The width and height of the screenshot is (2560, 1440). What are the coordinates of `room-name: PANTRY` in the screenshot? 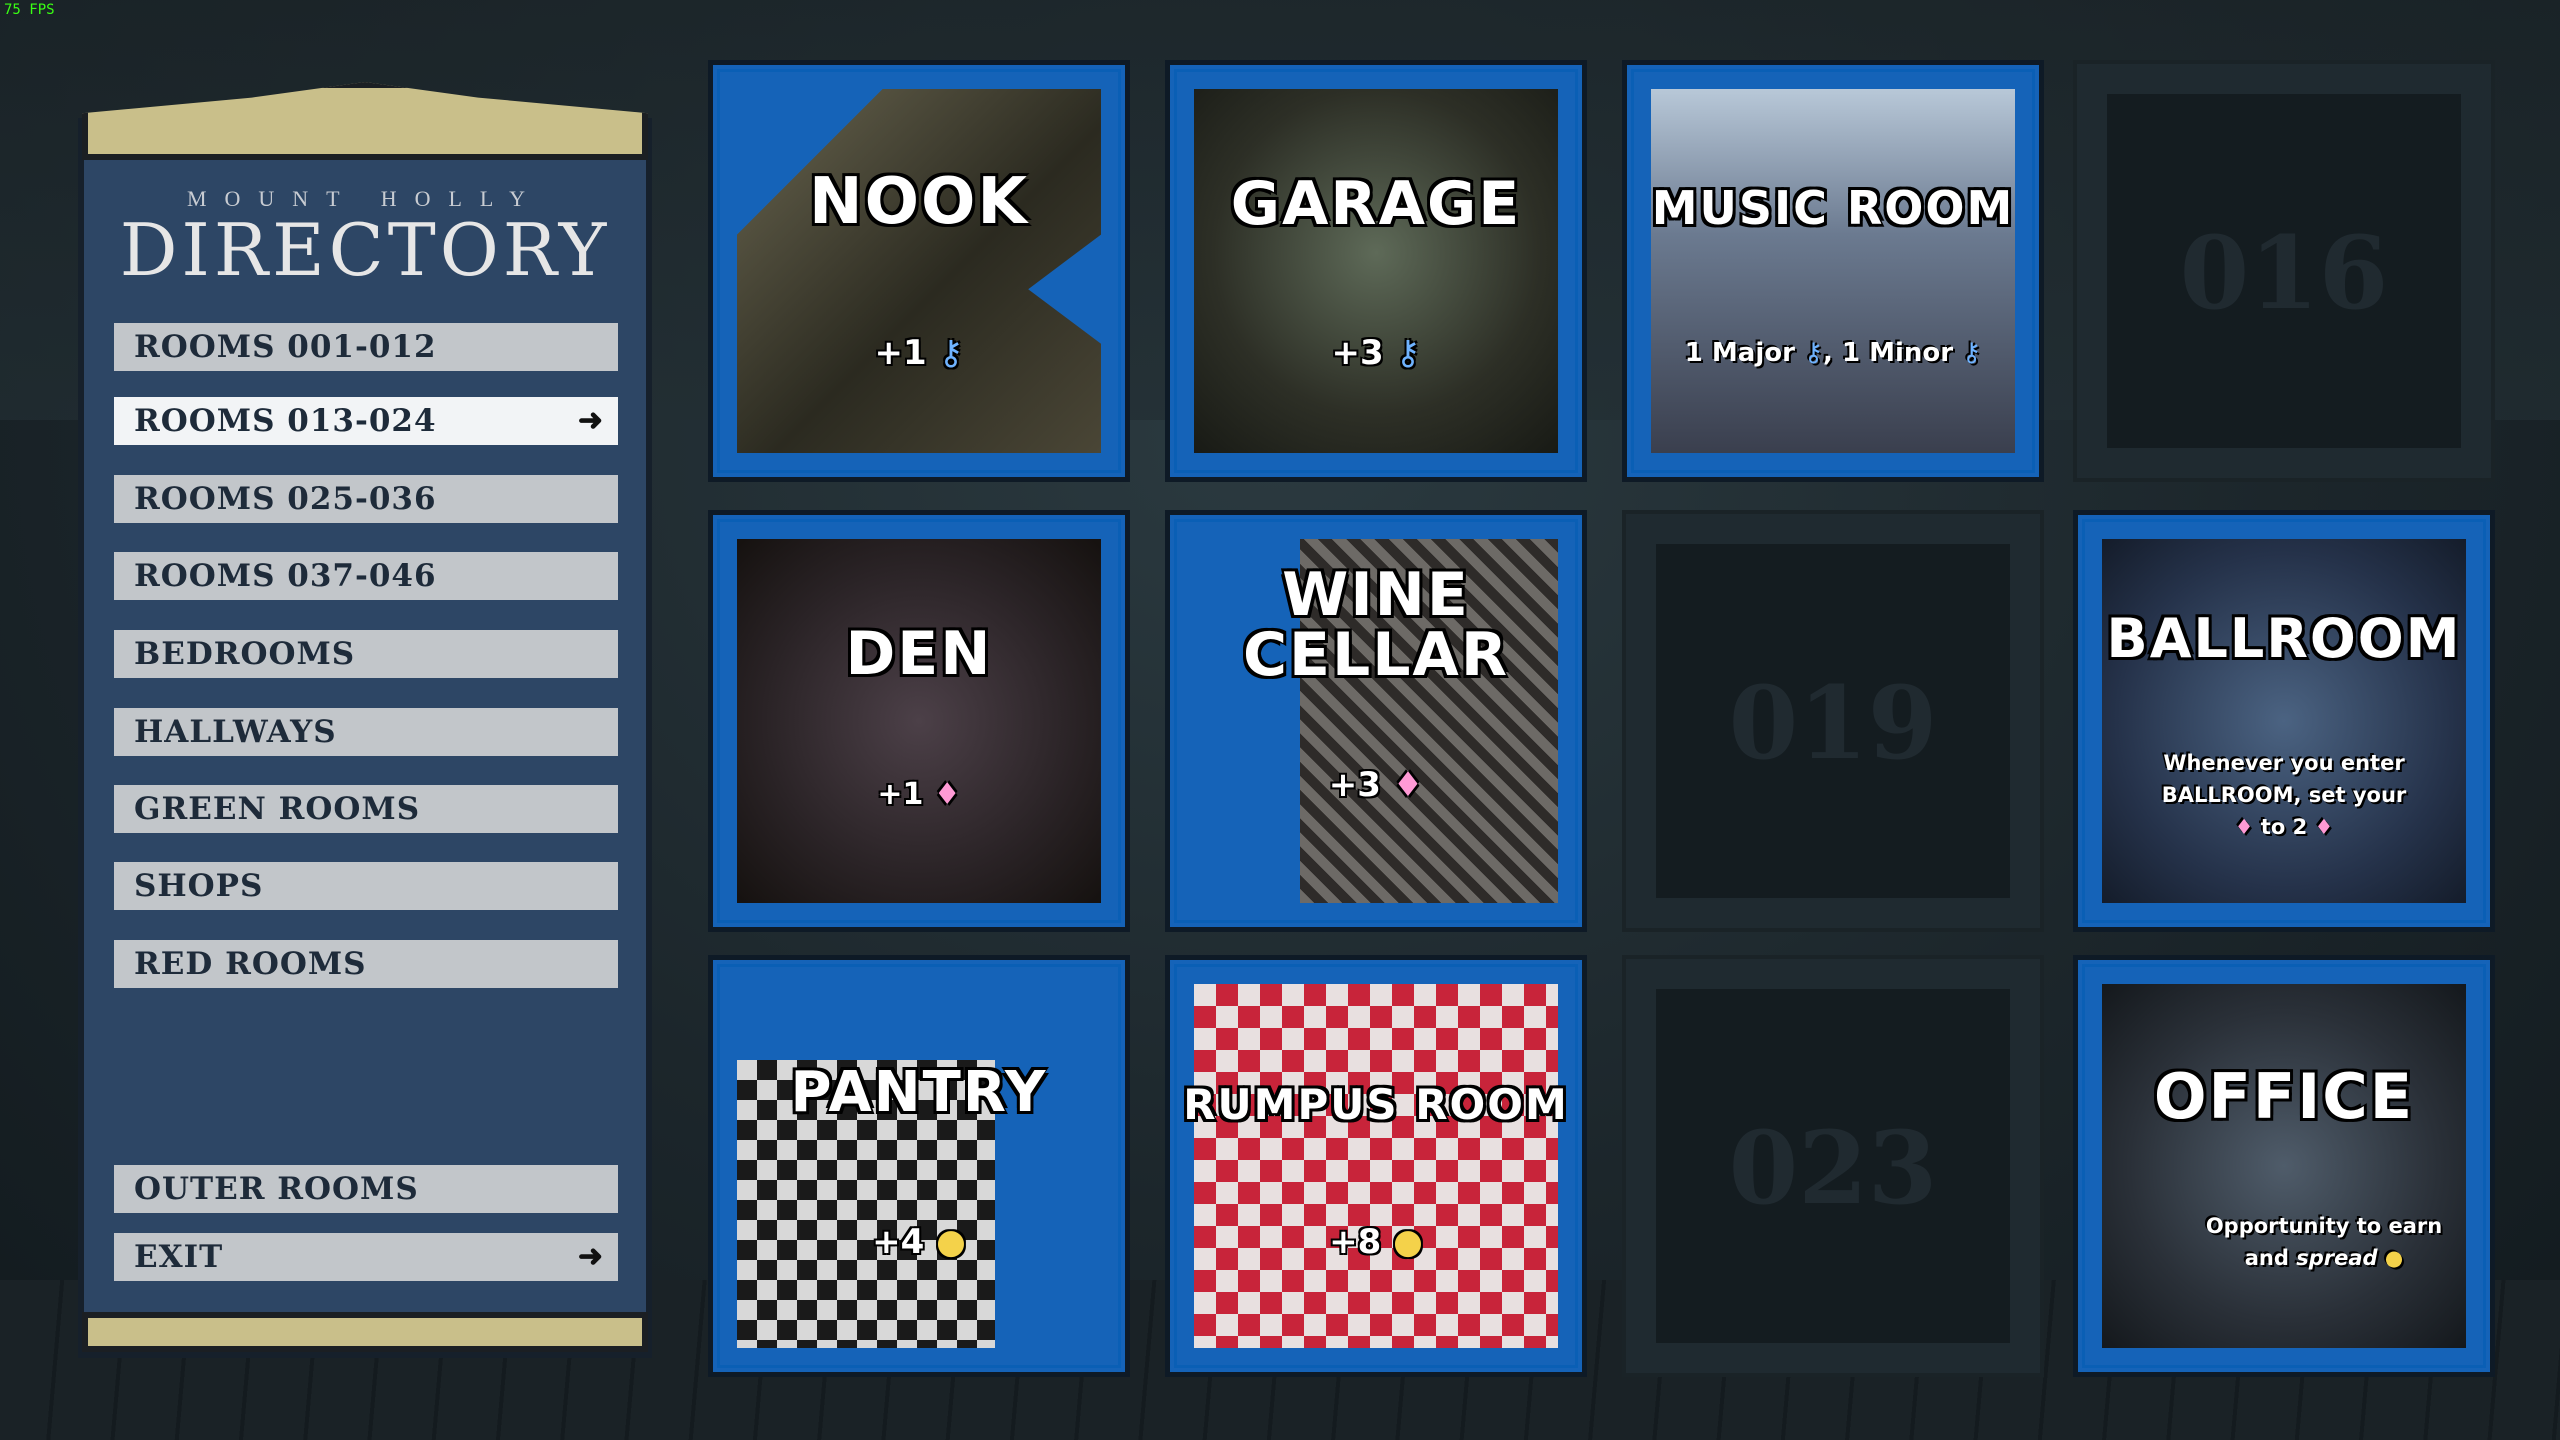 It's located at (919, 1092).